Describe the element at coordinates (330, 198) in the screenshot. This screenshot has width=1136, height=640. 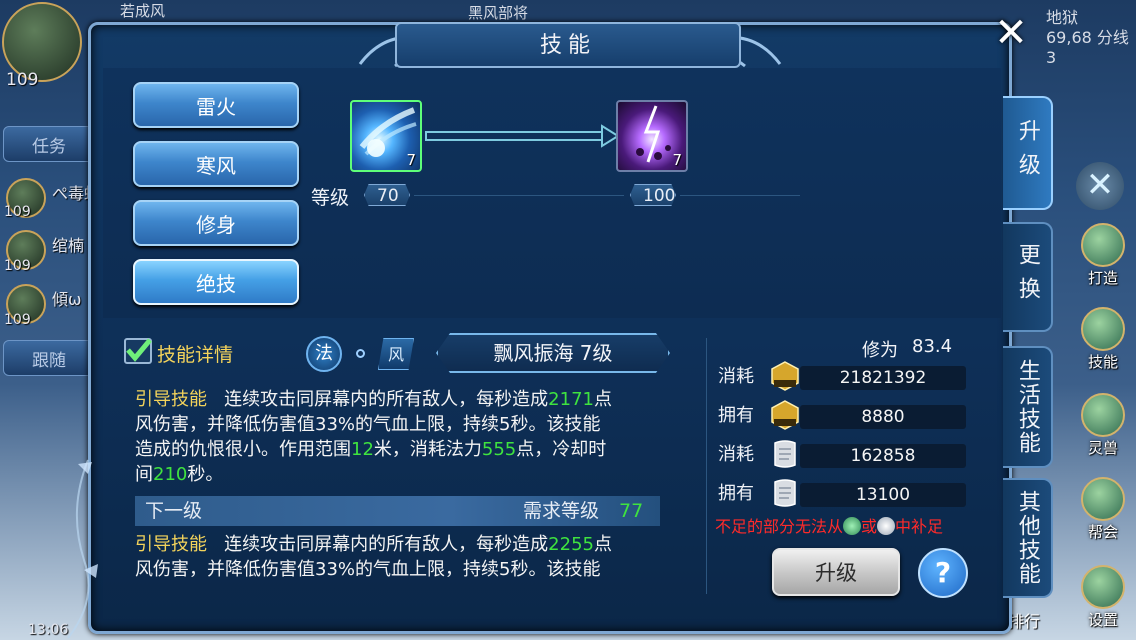
I see `level-label: 等级` at that location.